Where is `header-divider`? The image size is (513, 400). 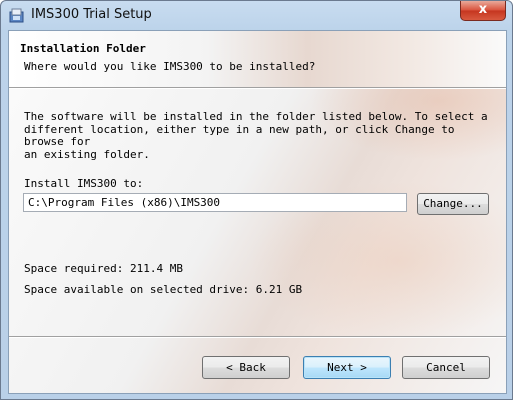 header-divider is located at coordinates (257, 88).